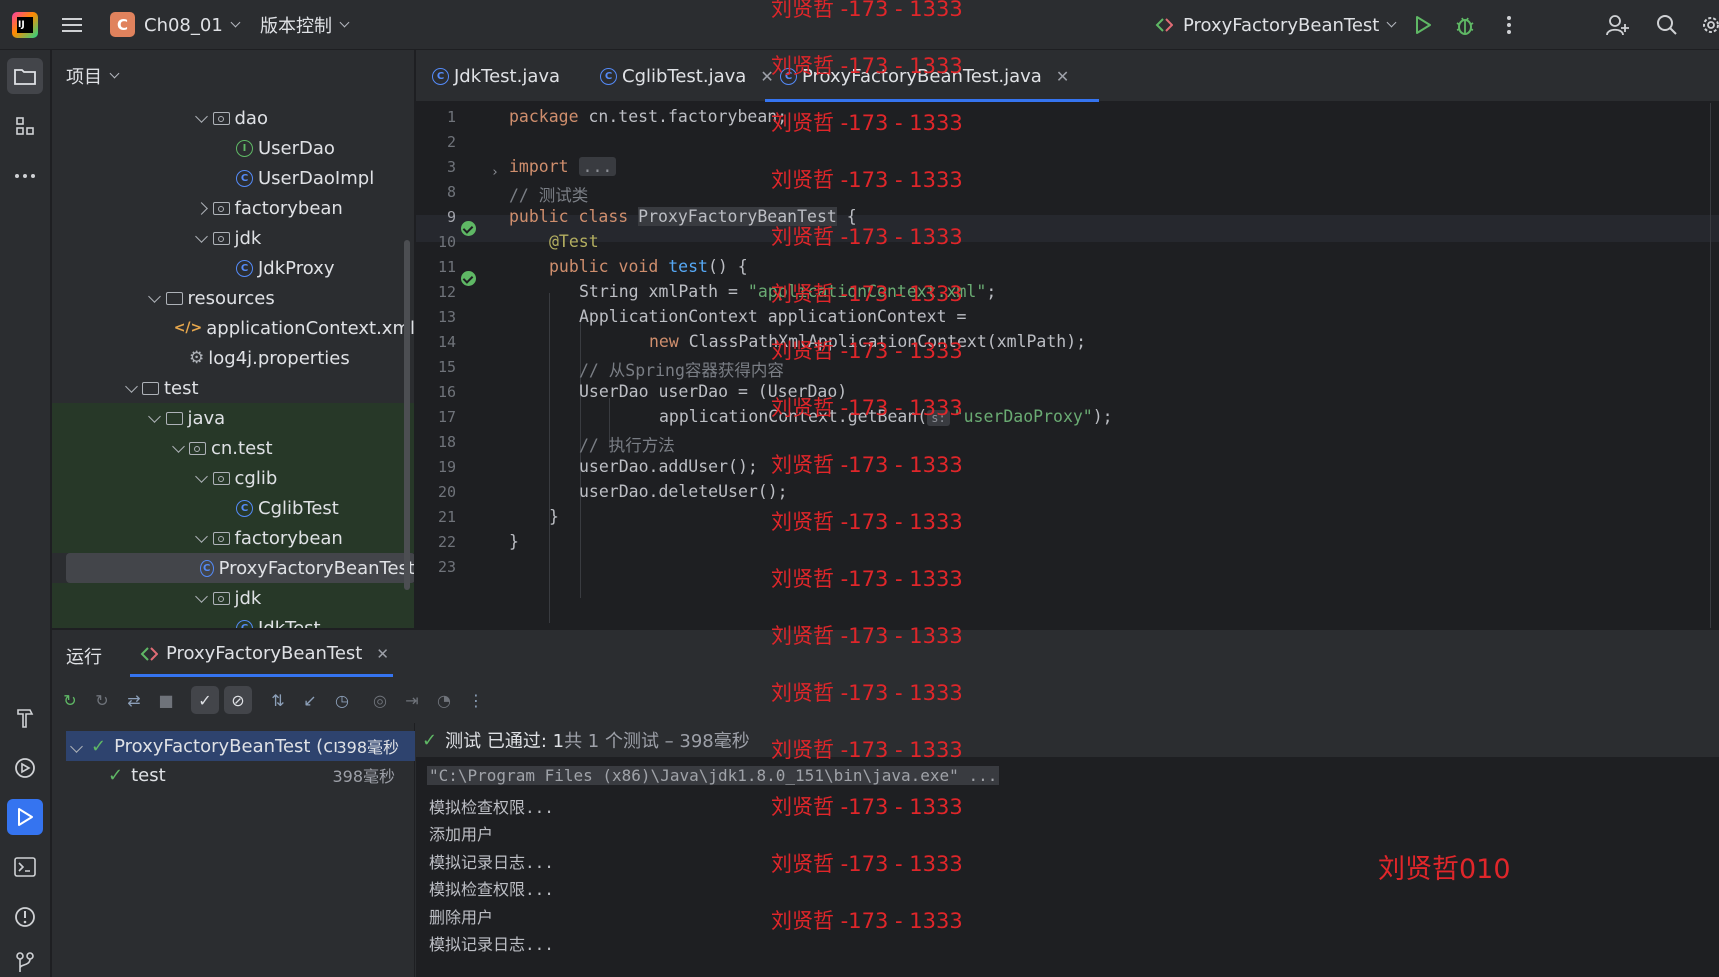 This screenshot has width=1719, height=977. I want to click on tree-item-label: jdk, so click(248, 238).